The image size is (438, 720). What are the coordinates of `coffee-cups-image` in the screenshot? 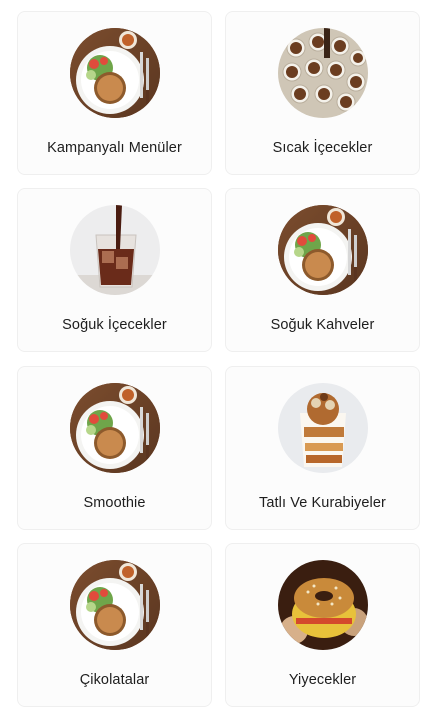 It's located at (323, 73).